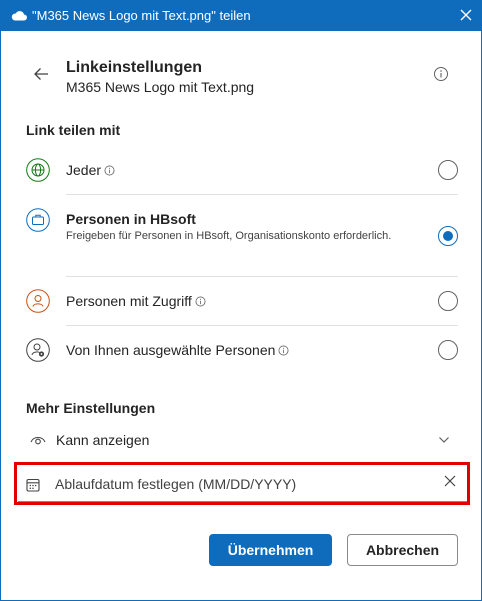 The width and height of the screenshot is (482, 601). I want to click on radio-people-in-org, so click(448, 236).